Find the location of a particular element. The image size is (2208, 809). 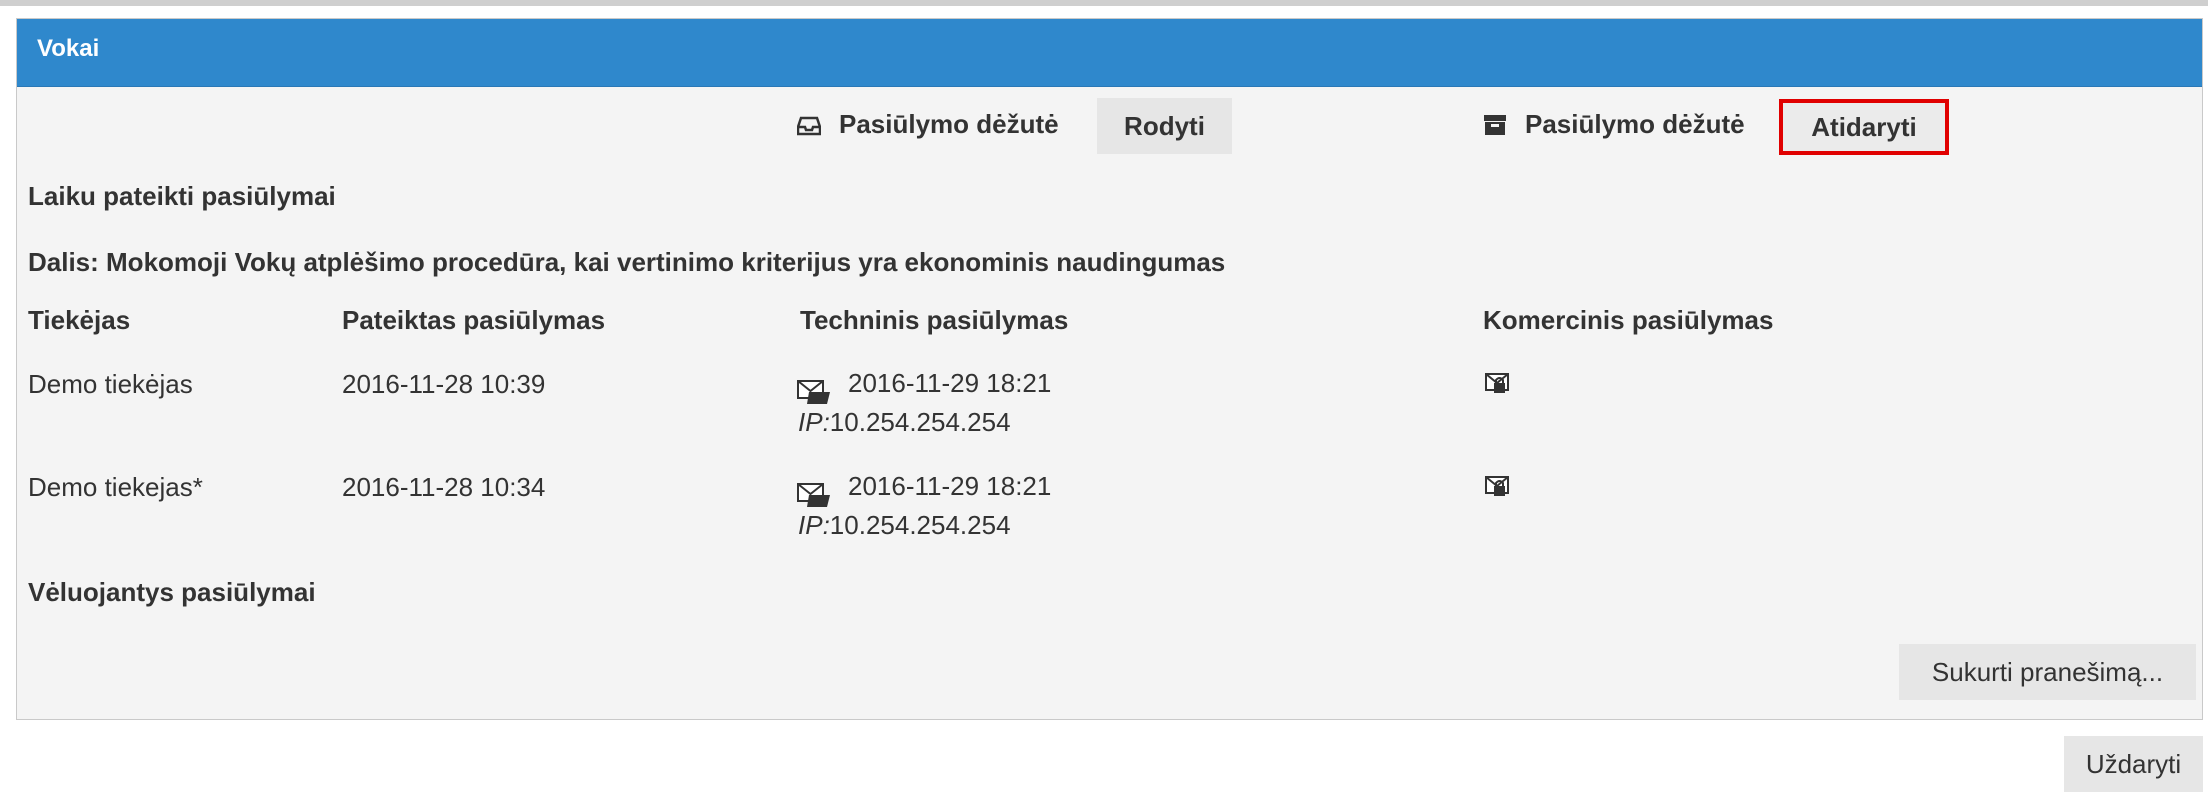

row-2-supplier: Demo tiekejas* is located at coordinates (115, 487).